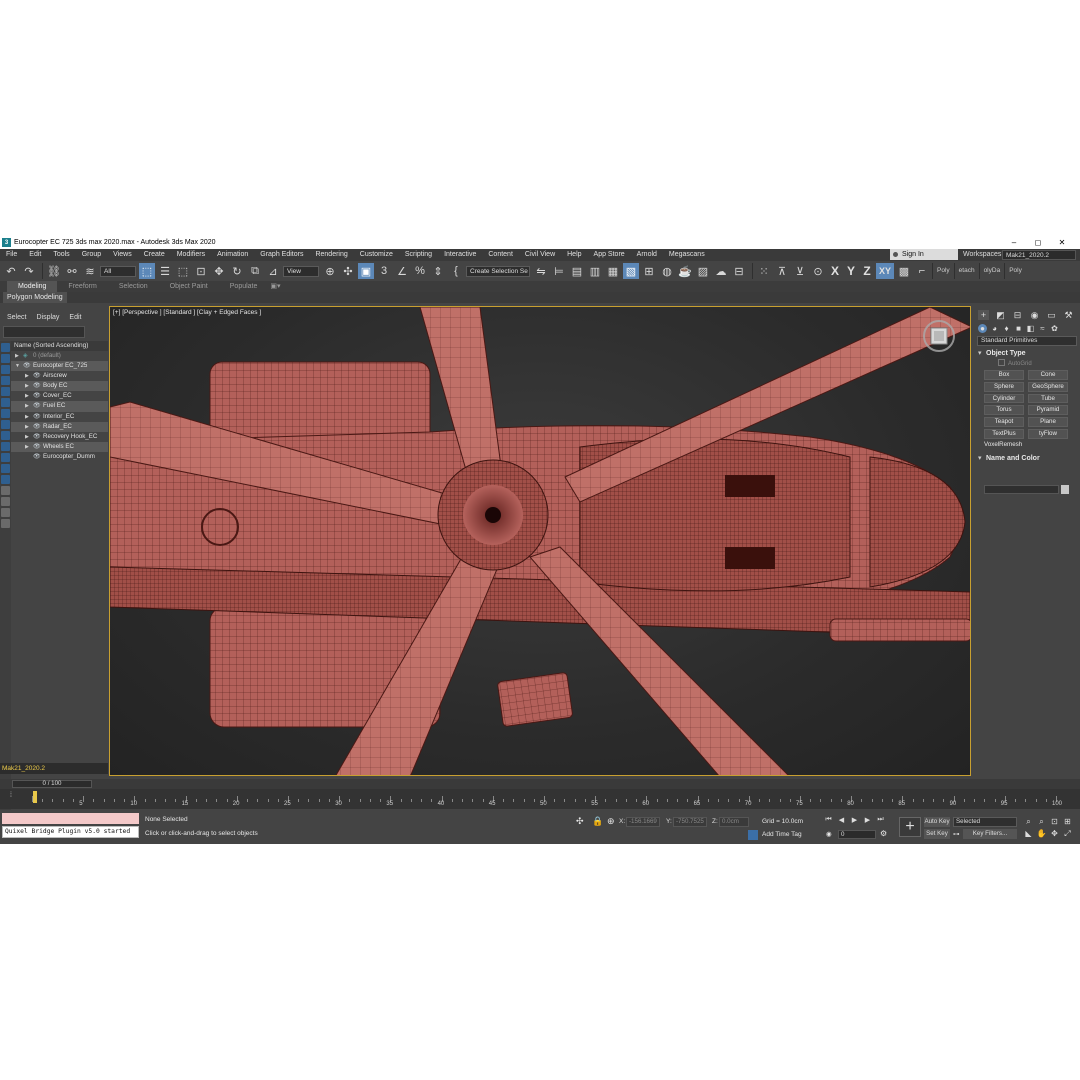 The image size is (1080, 1080). I want to click on set-key-plus-button: +, so click(910, 827).